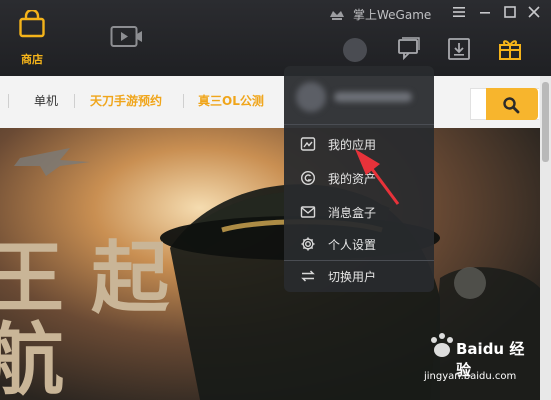 The height and width of the screenshot is (400, 551). Describe the element at coordinates (275, 102) in the screenshot. I see `category-bar: 单机 天刀手游预约 真三OL公测` at that location.